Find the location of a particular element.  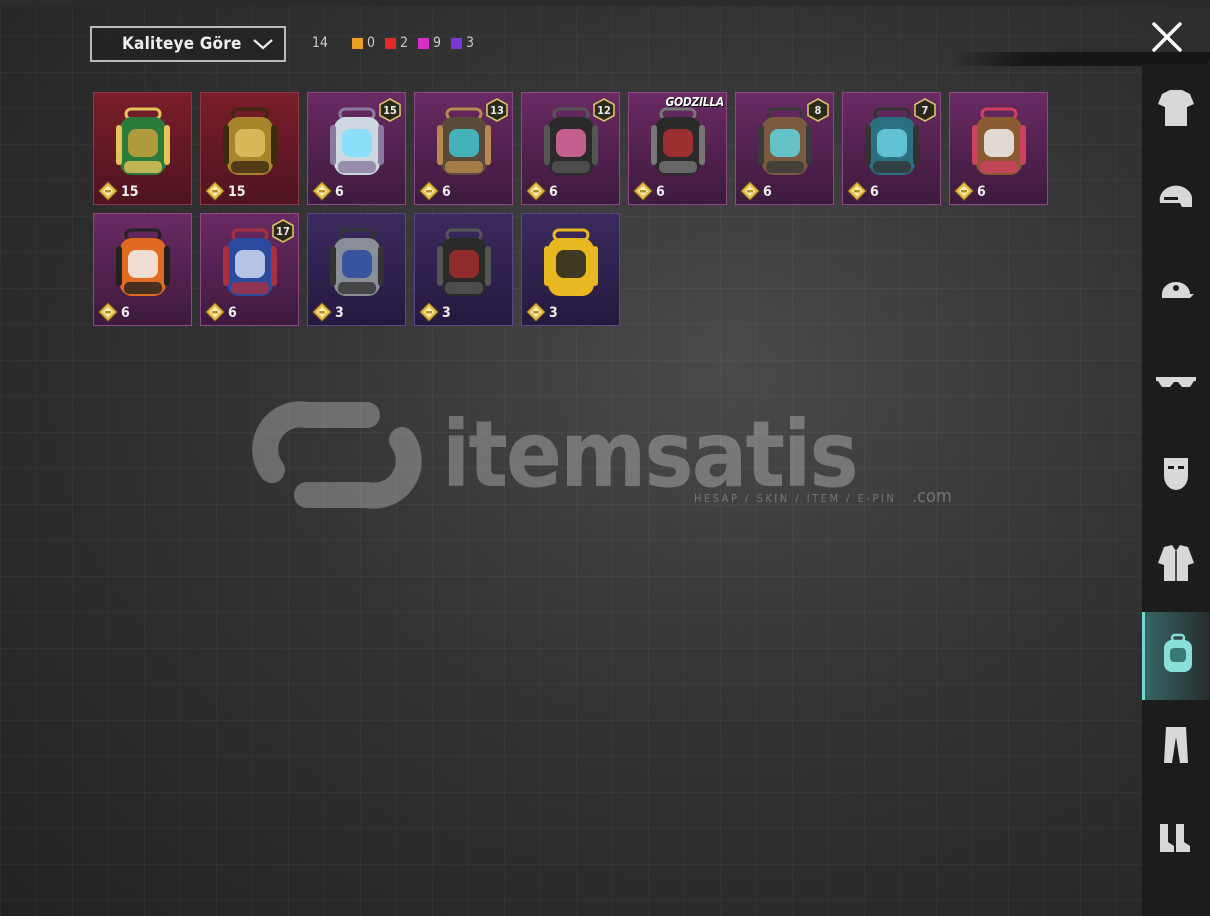

level-badge-text: 15 is located at coordinates (390, 110).